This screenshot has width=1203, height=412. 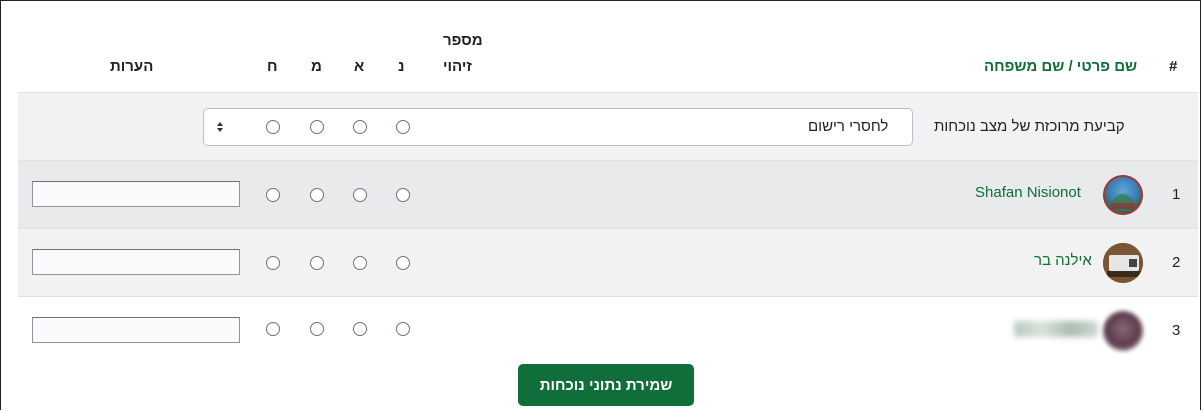 What do you see at coordinates (317, 195) in the screenshot?
I see `row1-radio-m` at bounding box center [317, 195].